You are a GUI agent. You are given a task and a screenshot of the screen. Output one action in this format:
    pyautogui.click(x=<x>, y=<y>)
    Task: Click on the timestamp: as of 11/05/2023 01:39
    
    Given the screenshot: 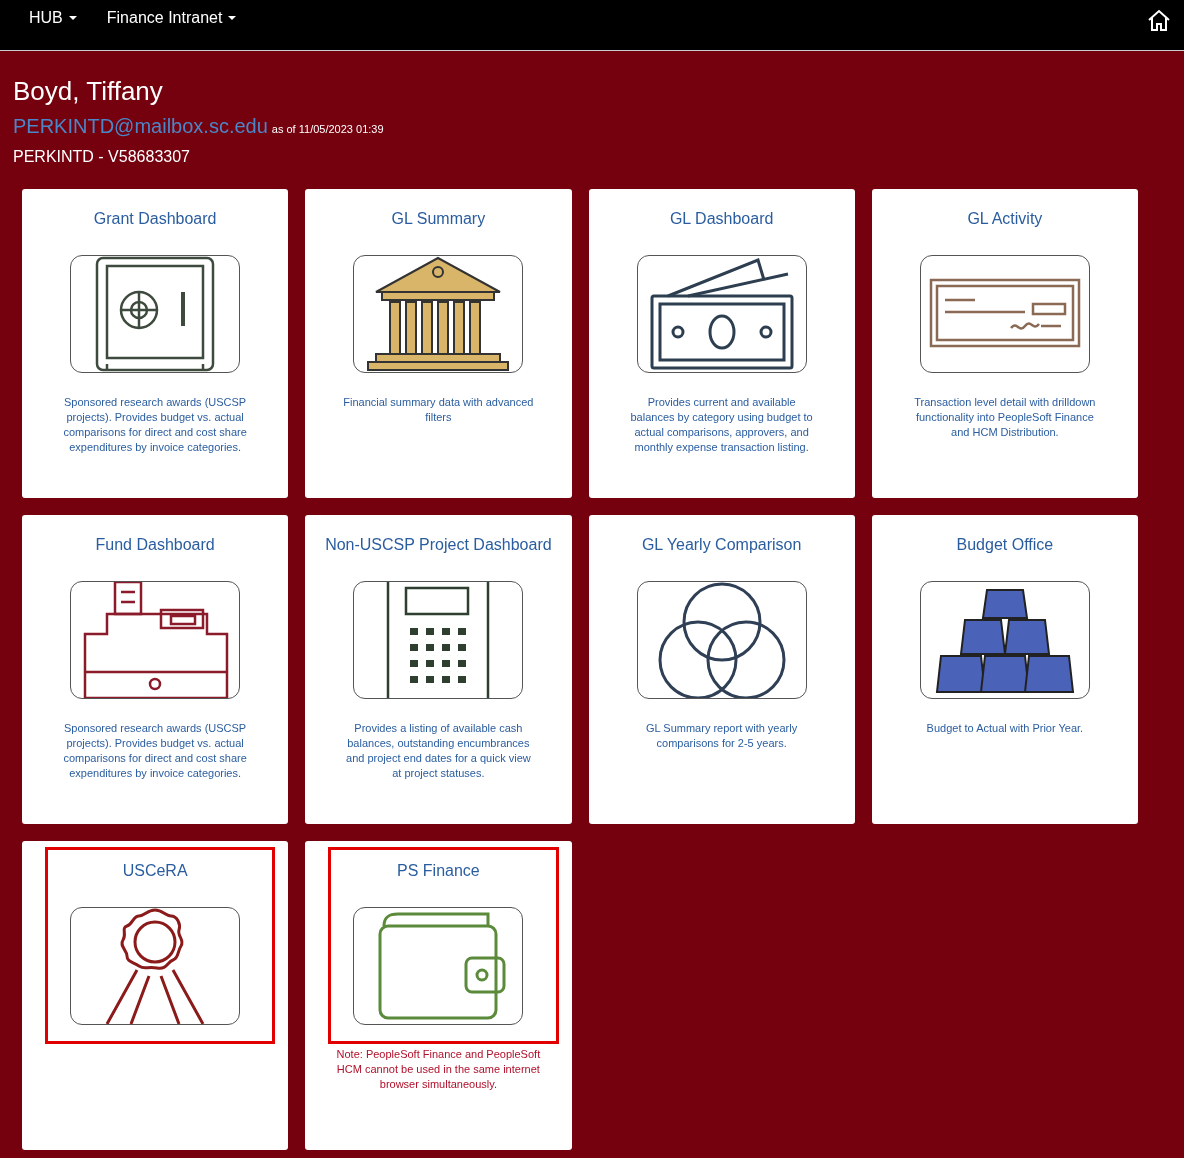 What is the action you would take?
    pyautogui.click(x=327, y=129)
    